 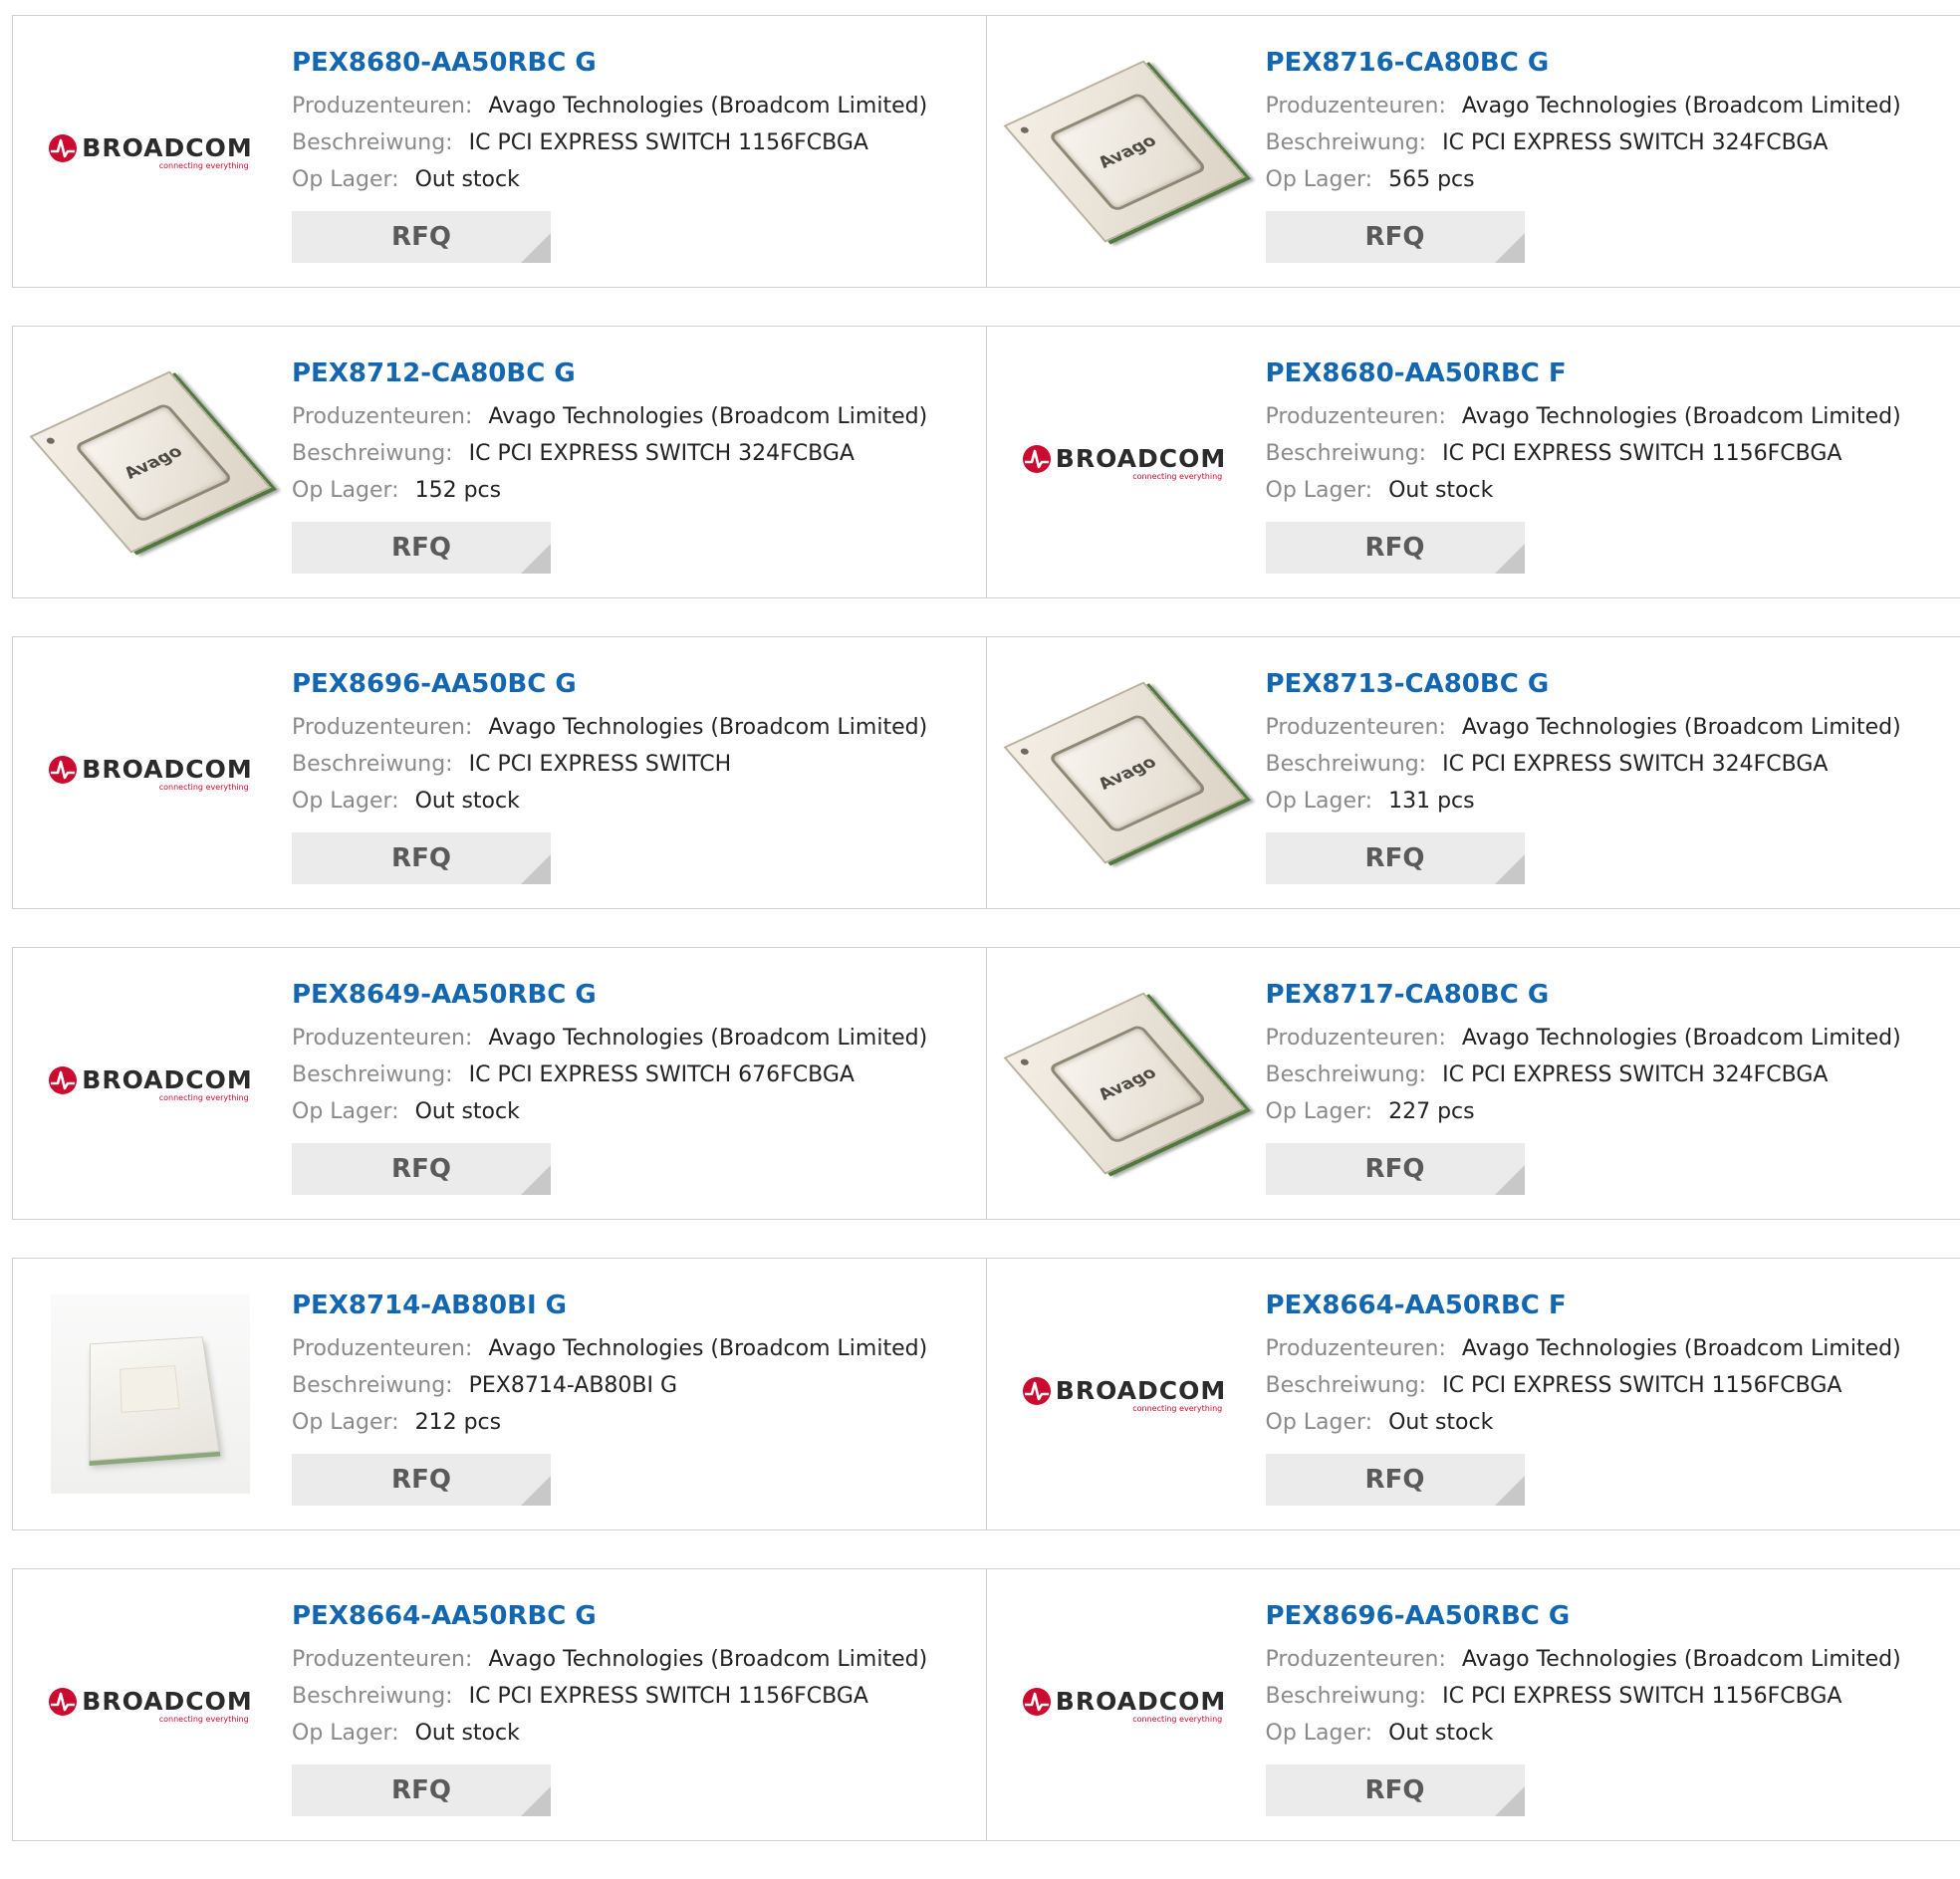 What do you see at coordinates (610, 63) in the screenshot?
I see `part-number-link: PEX8680-AA50RBC G` at bounding box center [610, 63].